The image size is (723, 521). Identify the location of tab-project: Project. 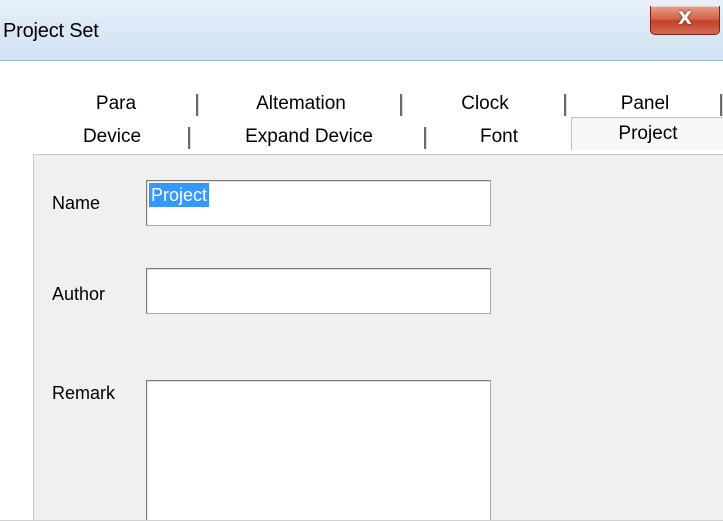
(647, 133).